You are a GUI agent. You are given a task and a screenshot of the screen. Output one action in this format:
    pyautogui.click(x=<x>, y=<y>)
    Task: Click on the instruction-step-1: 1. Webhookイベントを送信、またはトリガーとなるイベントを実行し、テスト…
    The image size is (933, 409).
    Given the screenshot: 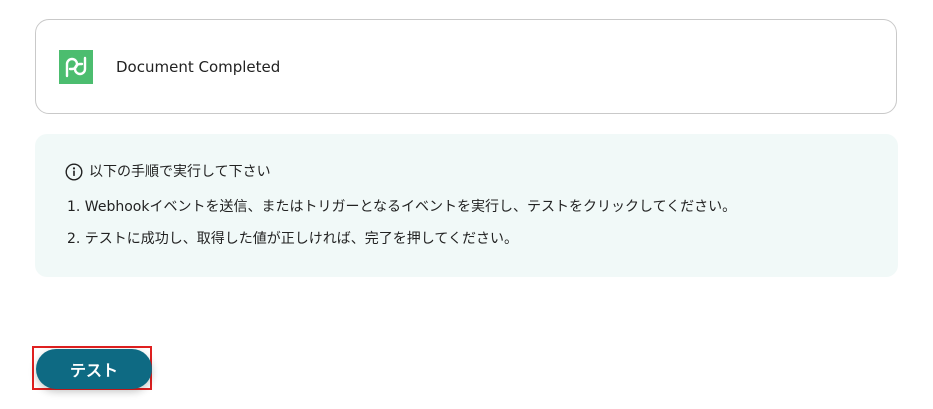 What is the action you would take?
    pyautogui.click(x=402, y=207)
    